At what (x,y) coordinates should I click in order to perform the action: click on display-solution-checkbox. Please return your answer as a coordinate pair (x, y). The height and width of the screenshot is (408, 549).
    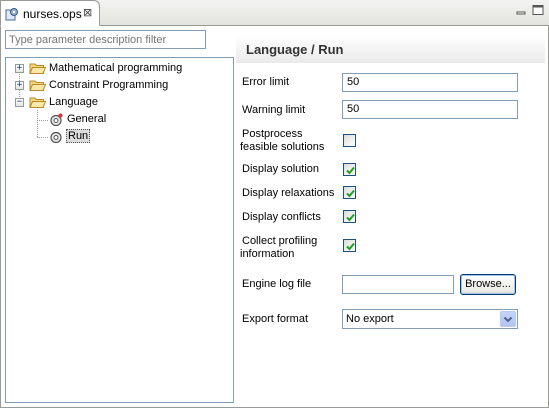
    Looking at the image, I should click on (349, 169).